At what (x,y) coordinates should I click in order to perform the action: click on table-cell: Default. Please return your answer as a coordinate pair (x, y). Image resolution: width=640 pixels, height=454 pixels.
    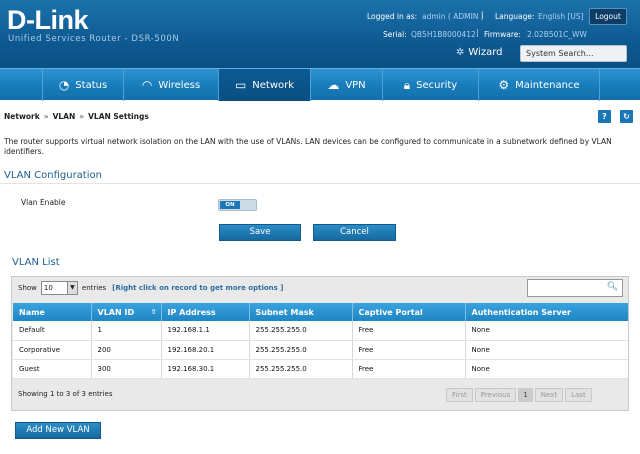
    Looking at the image, I should click on (52, 331).